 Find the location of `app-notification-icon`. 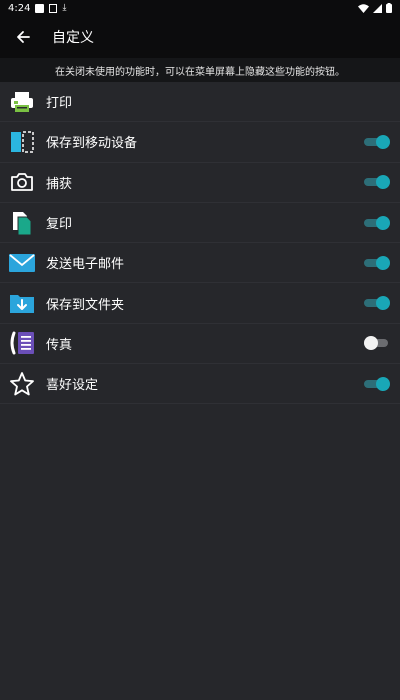

app-notification-icon is located at coordinates (40, 8).